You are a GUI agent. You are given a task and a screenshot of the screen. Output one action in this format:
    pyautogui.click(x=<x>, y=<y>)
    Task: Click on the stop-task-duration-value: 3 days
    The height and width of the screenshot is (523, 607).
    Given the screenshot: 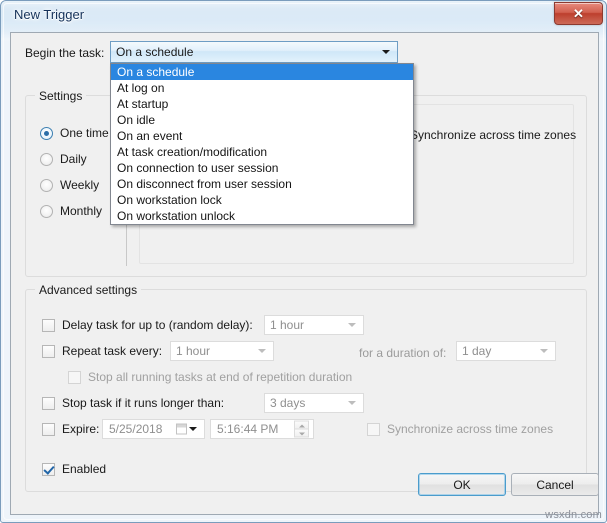 What is the action you would take?
    pyautogui.click(x=288, y=403)
    